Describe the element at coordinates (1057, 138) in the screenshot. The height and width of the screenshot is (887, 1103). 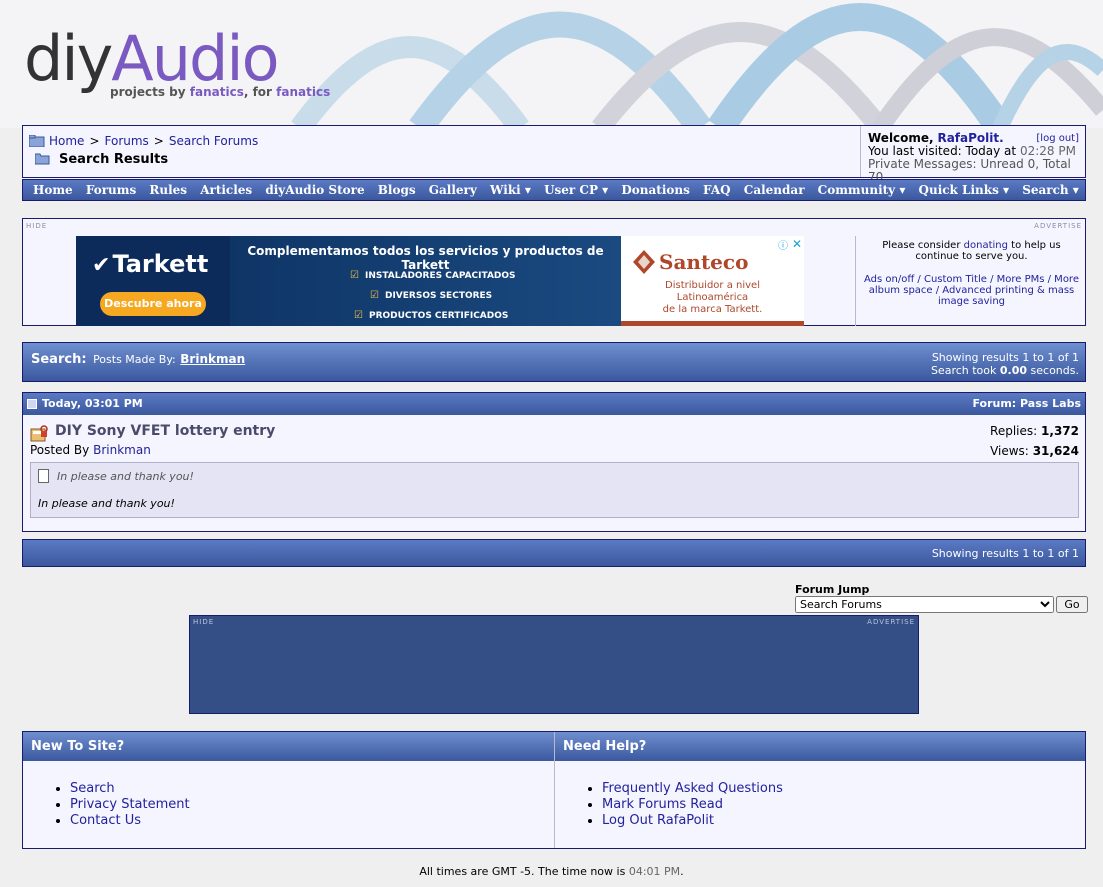
I see `logout-link: [log out]` at that location.